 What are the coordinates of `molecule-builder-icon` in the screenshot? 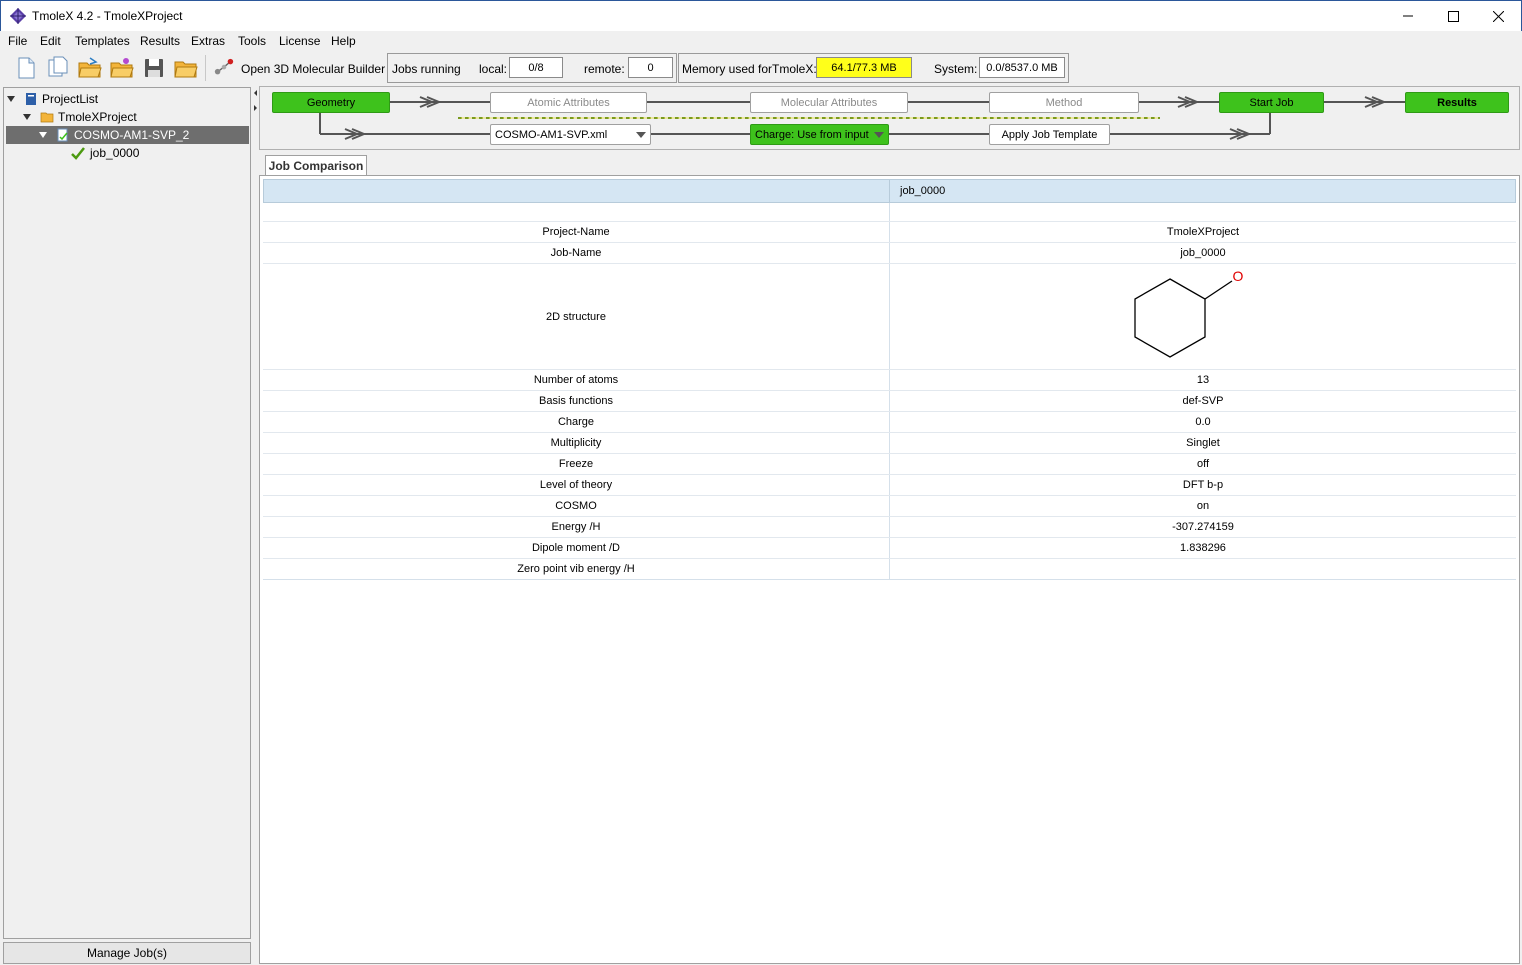 It's located at (224, 68).